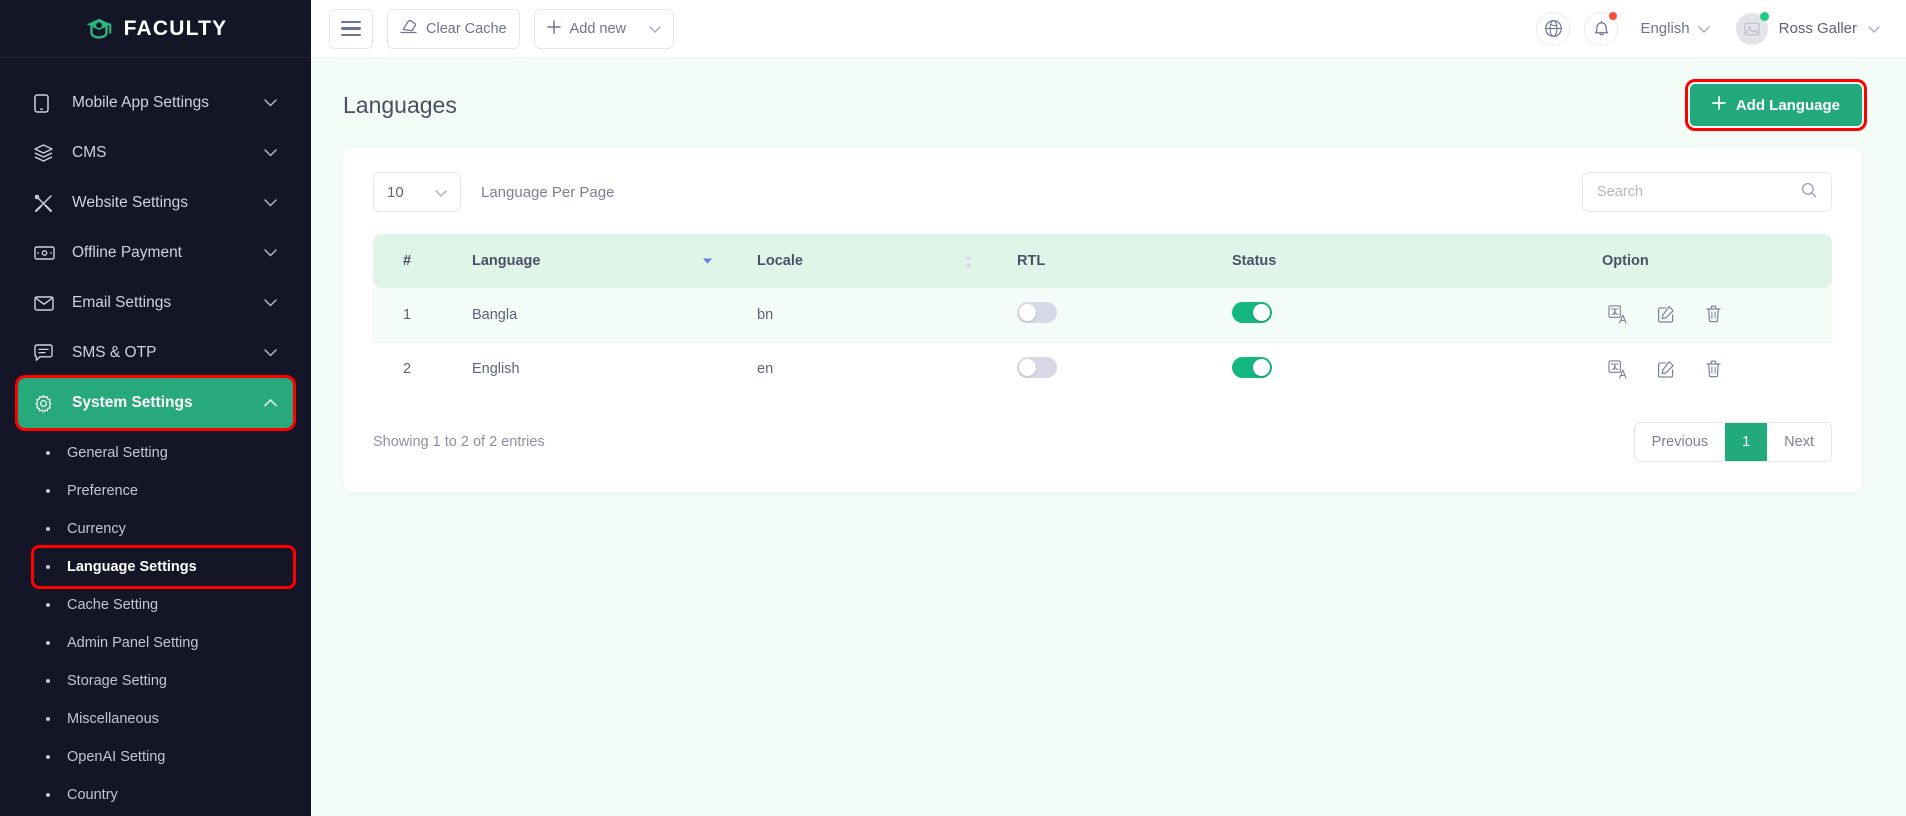 The image size is (1906, 816). What do you see at coordinates (1665, 28) in the screenshot?
I see `language-selector-label: English` at bounding box center [1665, 28].